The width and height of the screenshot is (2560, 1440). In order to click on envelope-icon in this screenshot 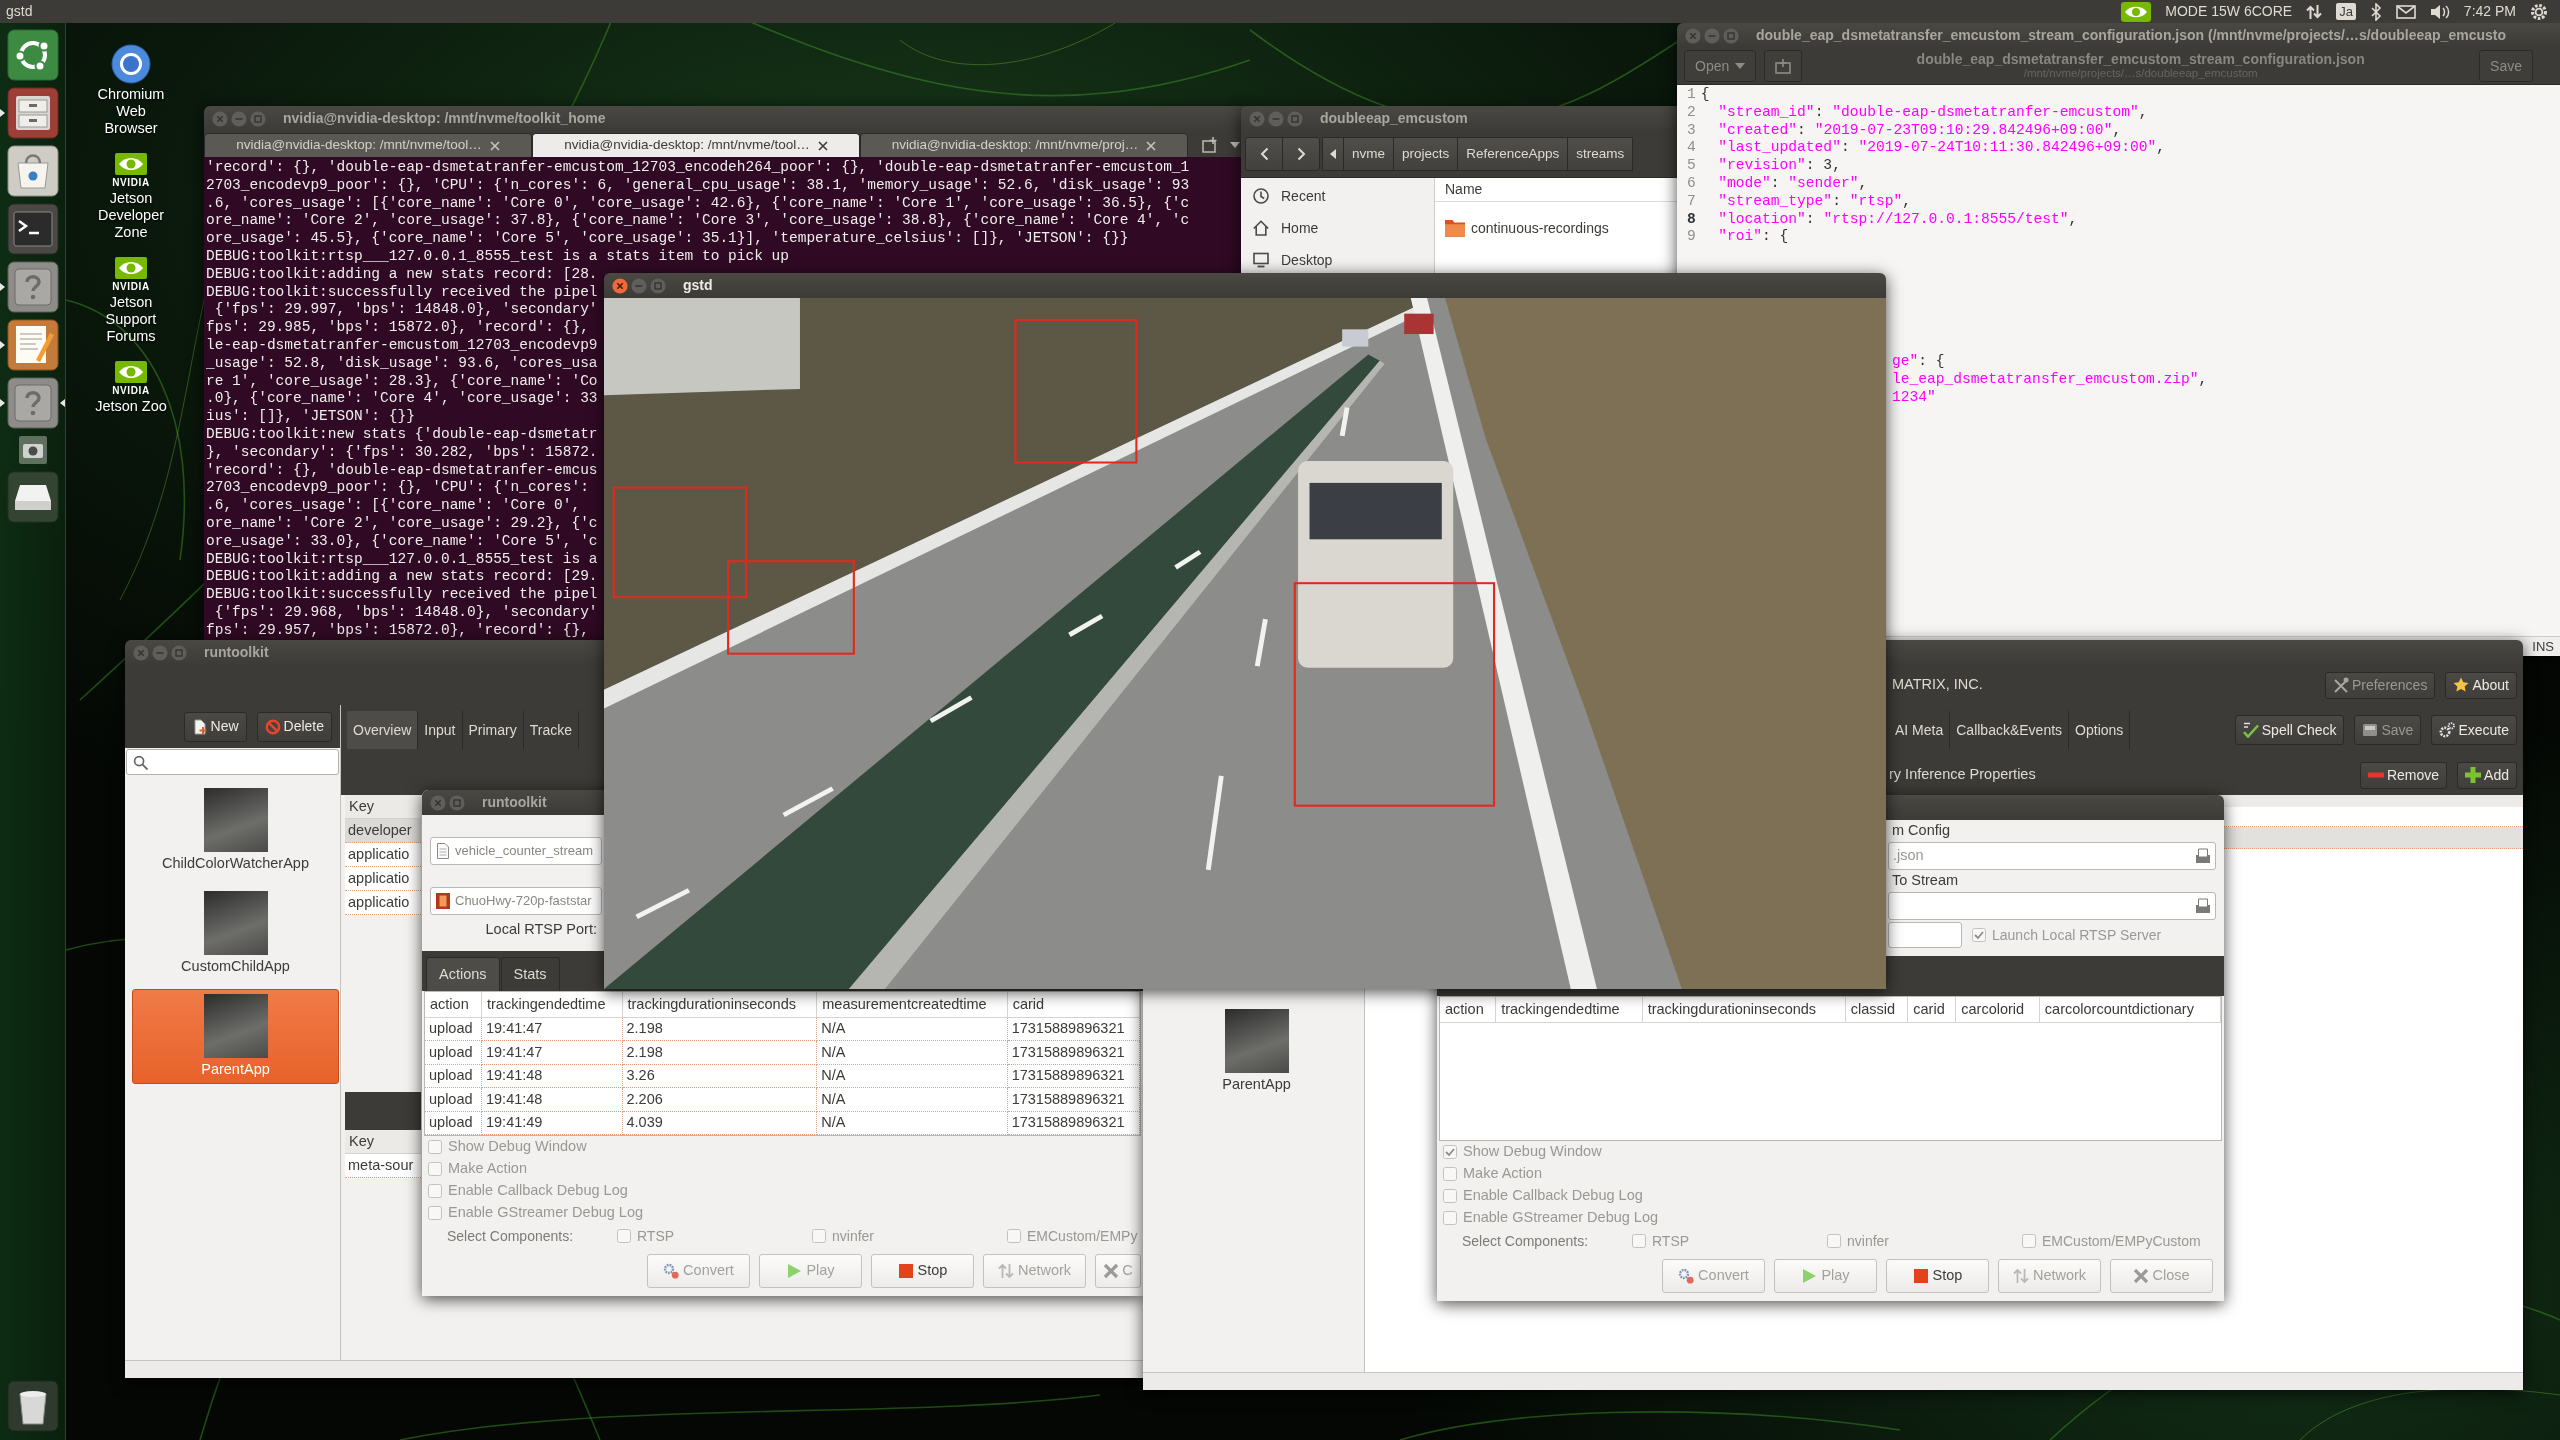, I will do `click(2405, 11)`.